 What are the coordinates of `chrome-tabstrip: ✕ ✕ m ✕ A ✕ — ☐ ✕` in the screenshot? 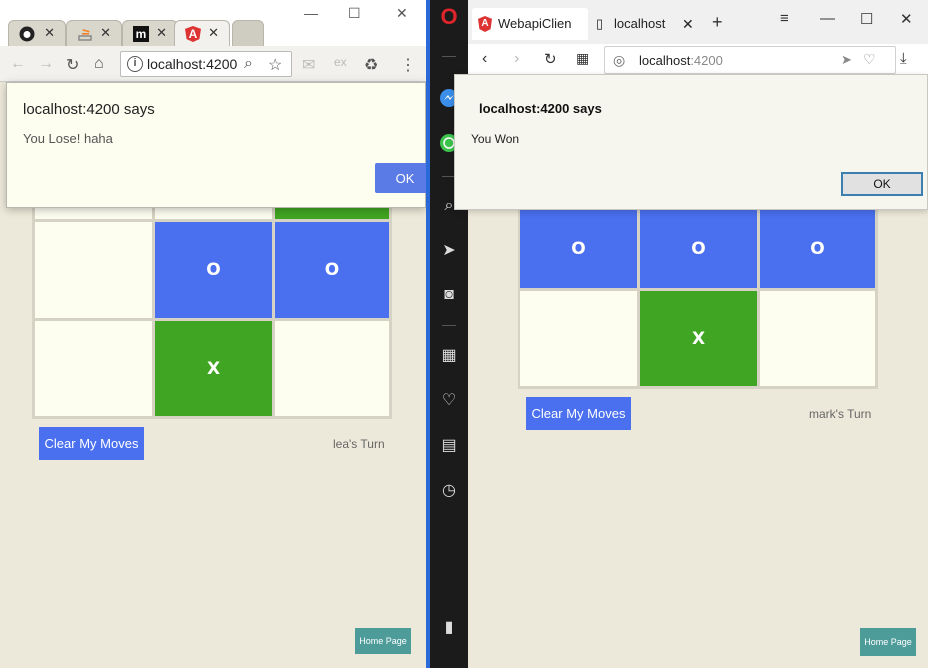 It's located at (213, 23).